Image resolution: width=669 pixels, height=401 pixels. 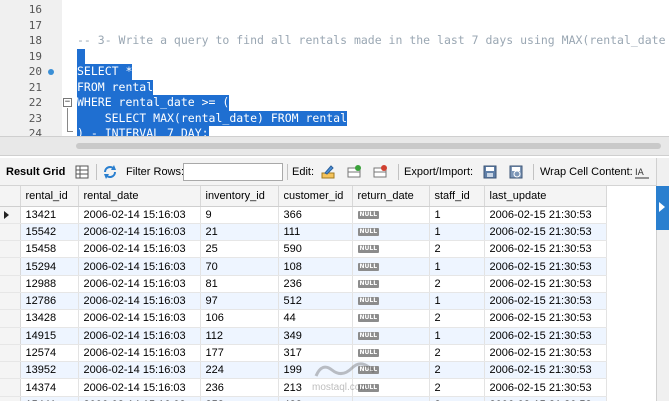 What do you see at coordinates (233, 172) in the screenshot?
I see `filter-rows-input` at bounding box center [233, 172].